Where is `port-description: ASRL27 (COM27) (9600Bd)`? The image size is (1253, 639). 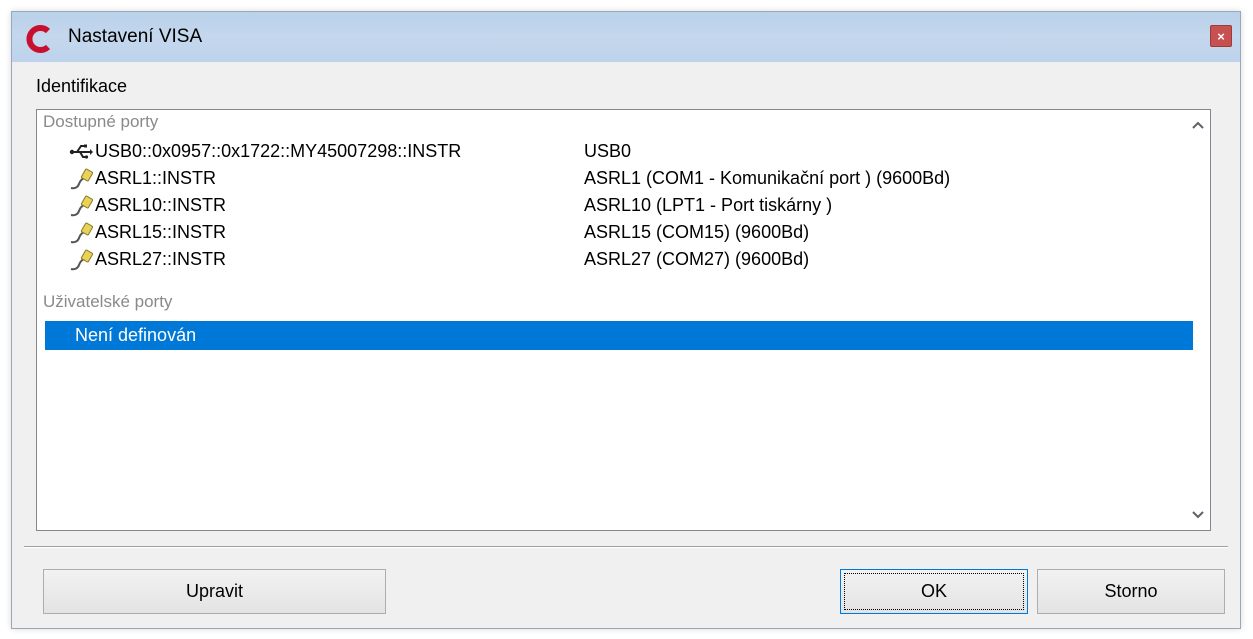 port-description: ASRL27 (COM27) (9600Bd) is located at coordinates (697, 259).